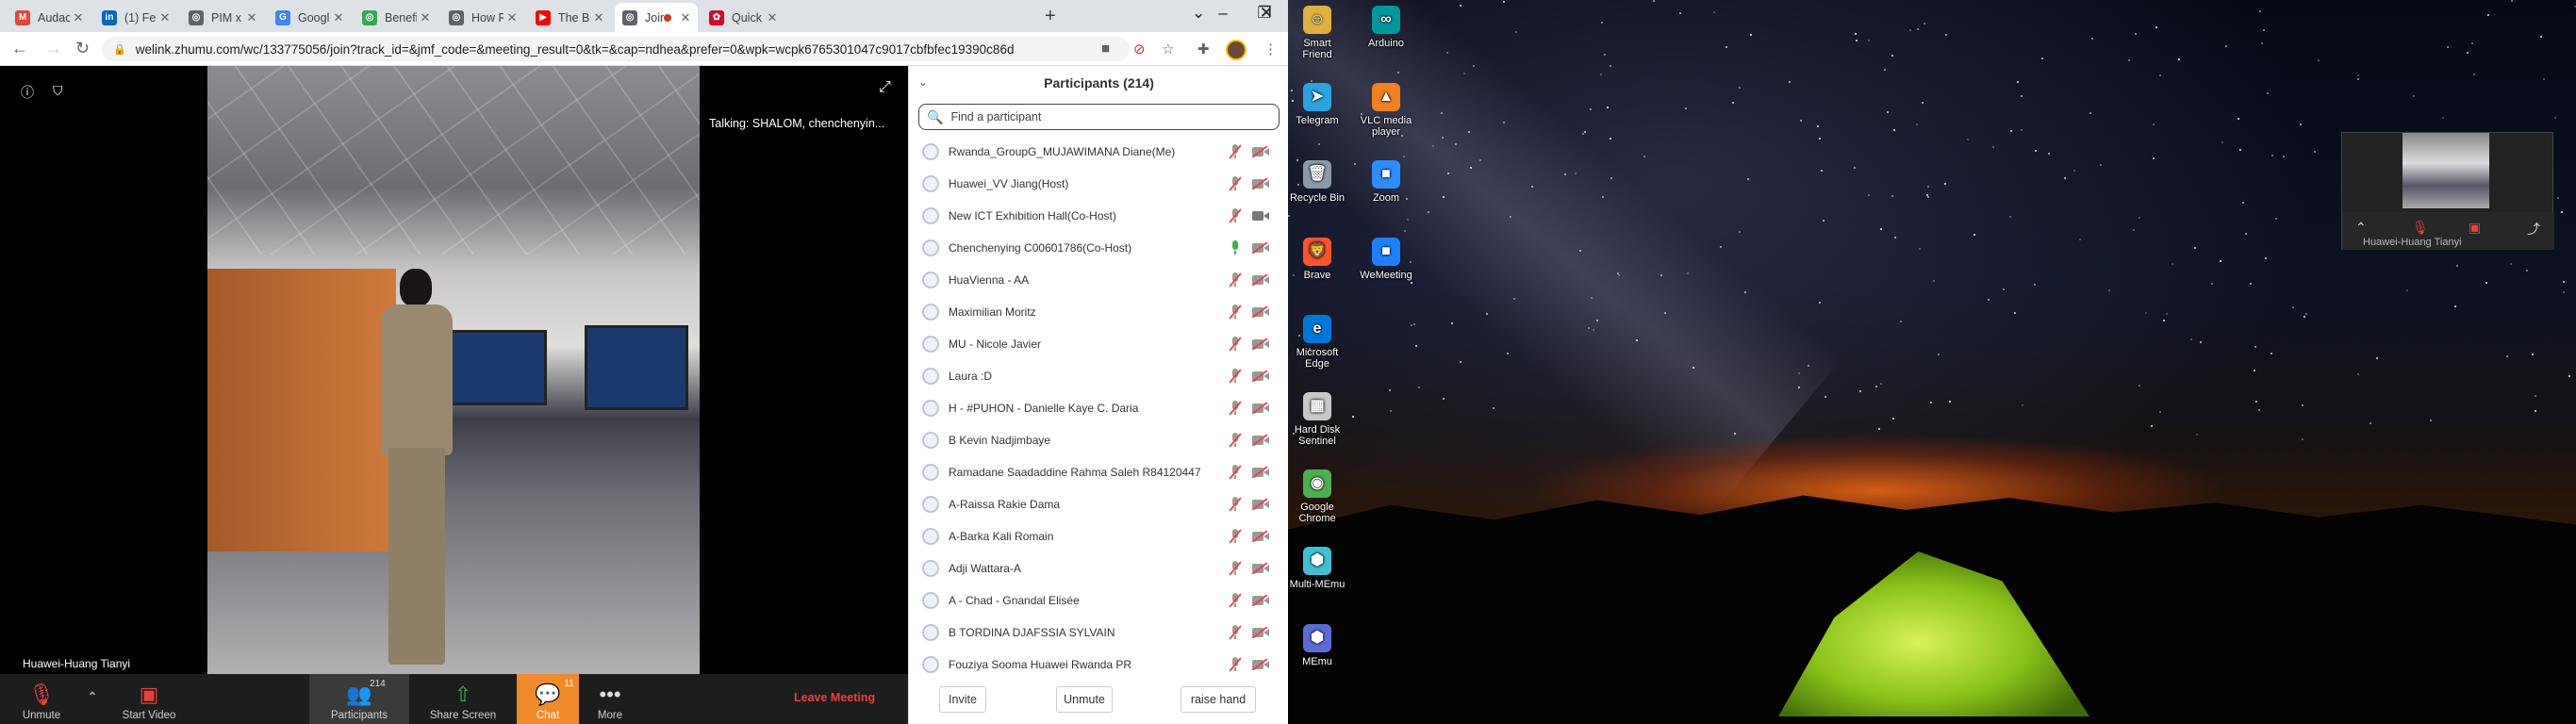 This screenshot has height=724, width=2576. Describe the element at coordinates (1099, 408) in the screenshot. I see `participant-row: H - #PUHON - Danielle Kaye C. Daria` at that location.